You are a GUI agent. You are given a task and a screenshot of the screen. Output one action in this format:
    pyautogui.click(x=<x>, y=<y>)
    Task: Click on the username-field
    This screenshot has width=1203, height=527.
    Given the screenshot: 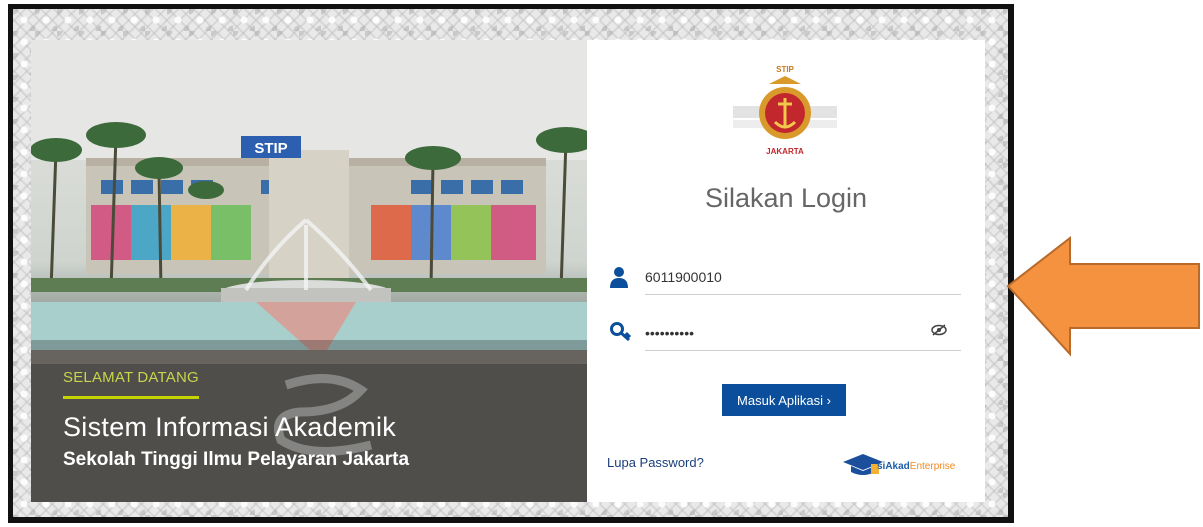 What is the action you would take?
    pyautogui.click(x=784, y=278)
    